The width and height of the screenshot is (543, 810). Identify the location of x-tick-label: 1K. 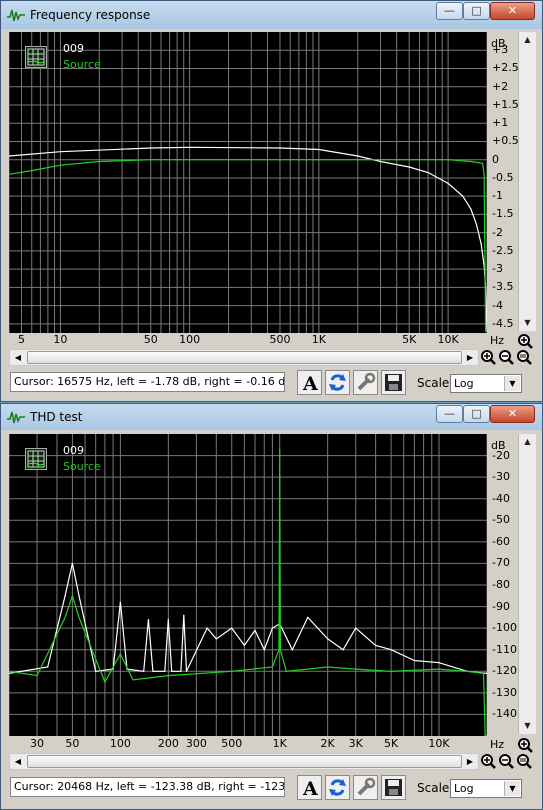
(318, 339).